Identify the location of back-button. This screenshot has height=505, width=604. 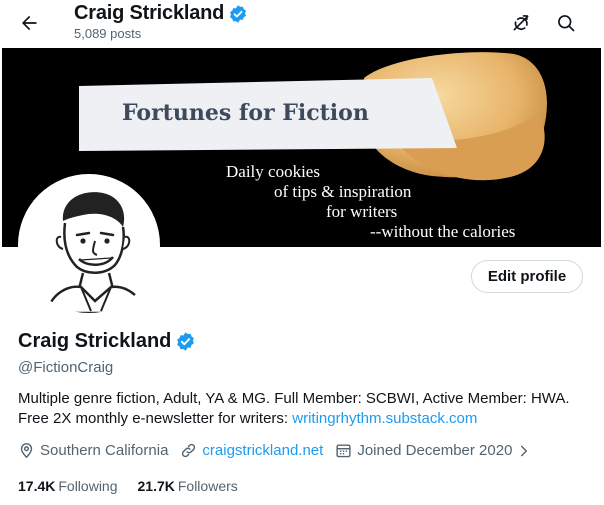
(29, 23).